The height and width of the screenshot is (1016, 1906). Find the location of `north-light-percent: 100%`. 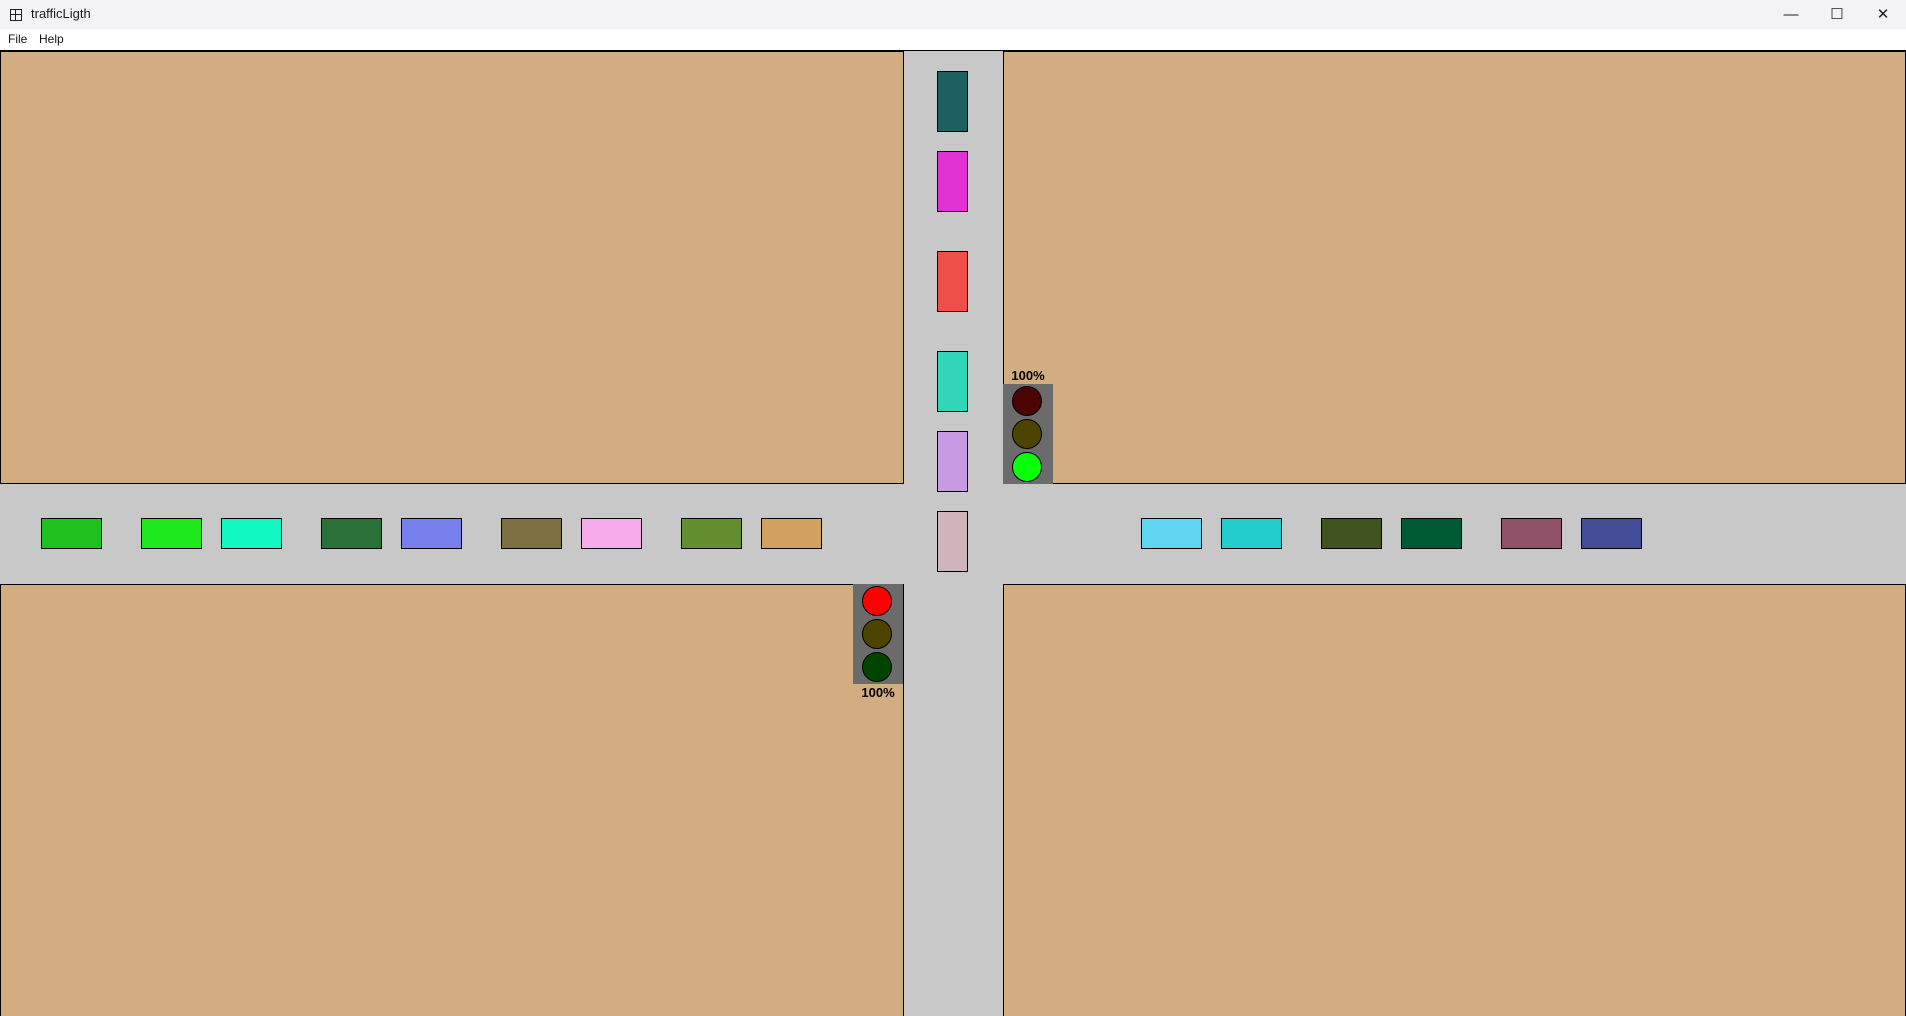

north-light-percent: 100% is located at coordinates (1028, 375).